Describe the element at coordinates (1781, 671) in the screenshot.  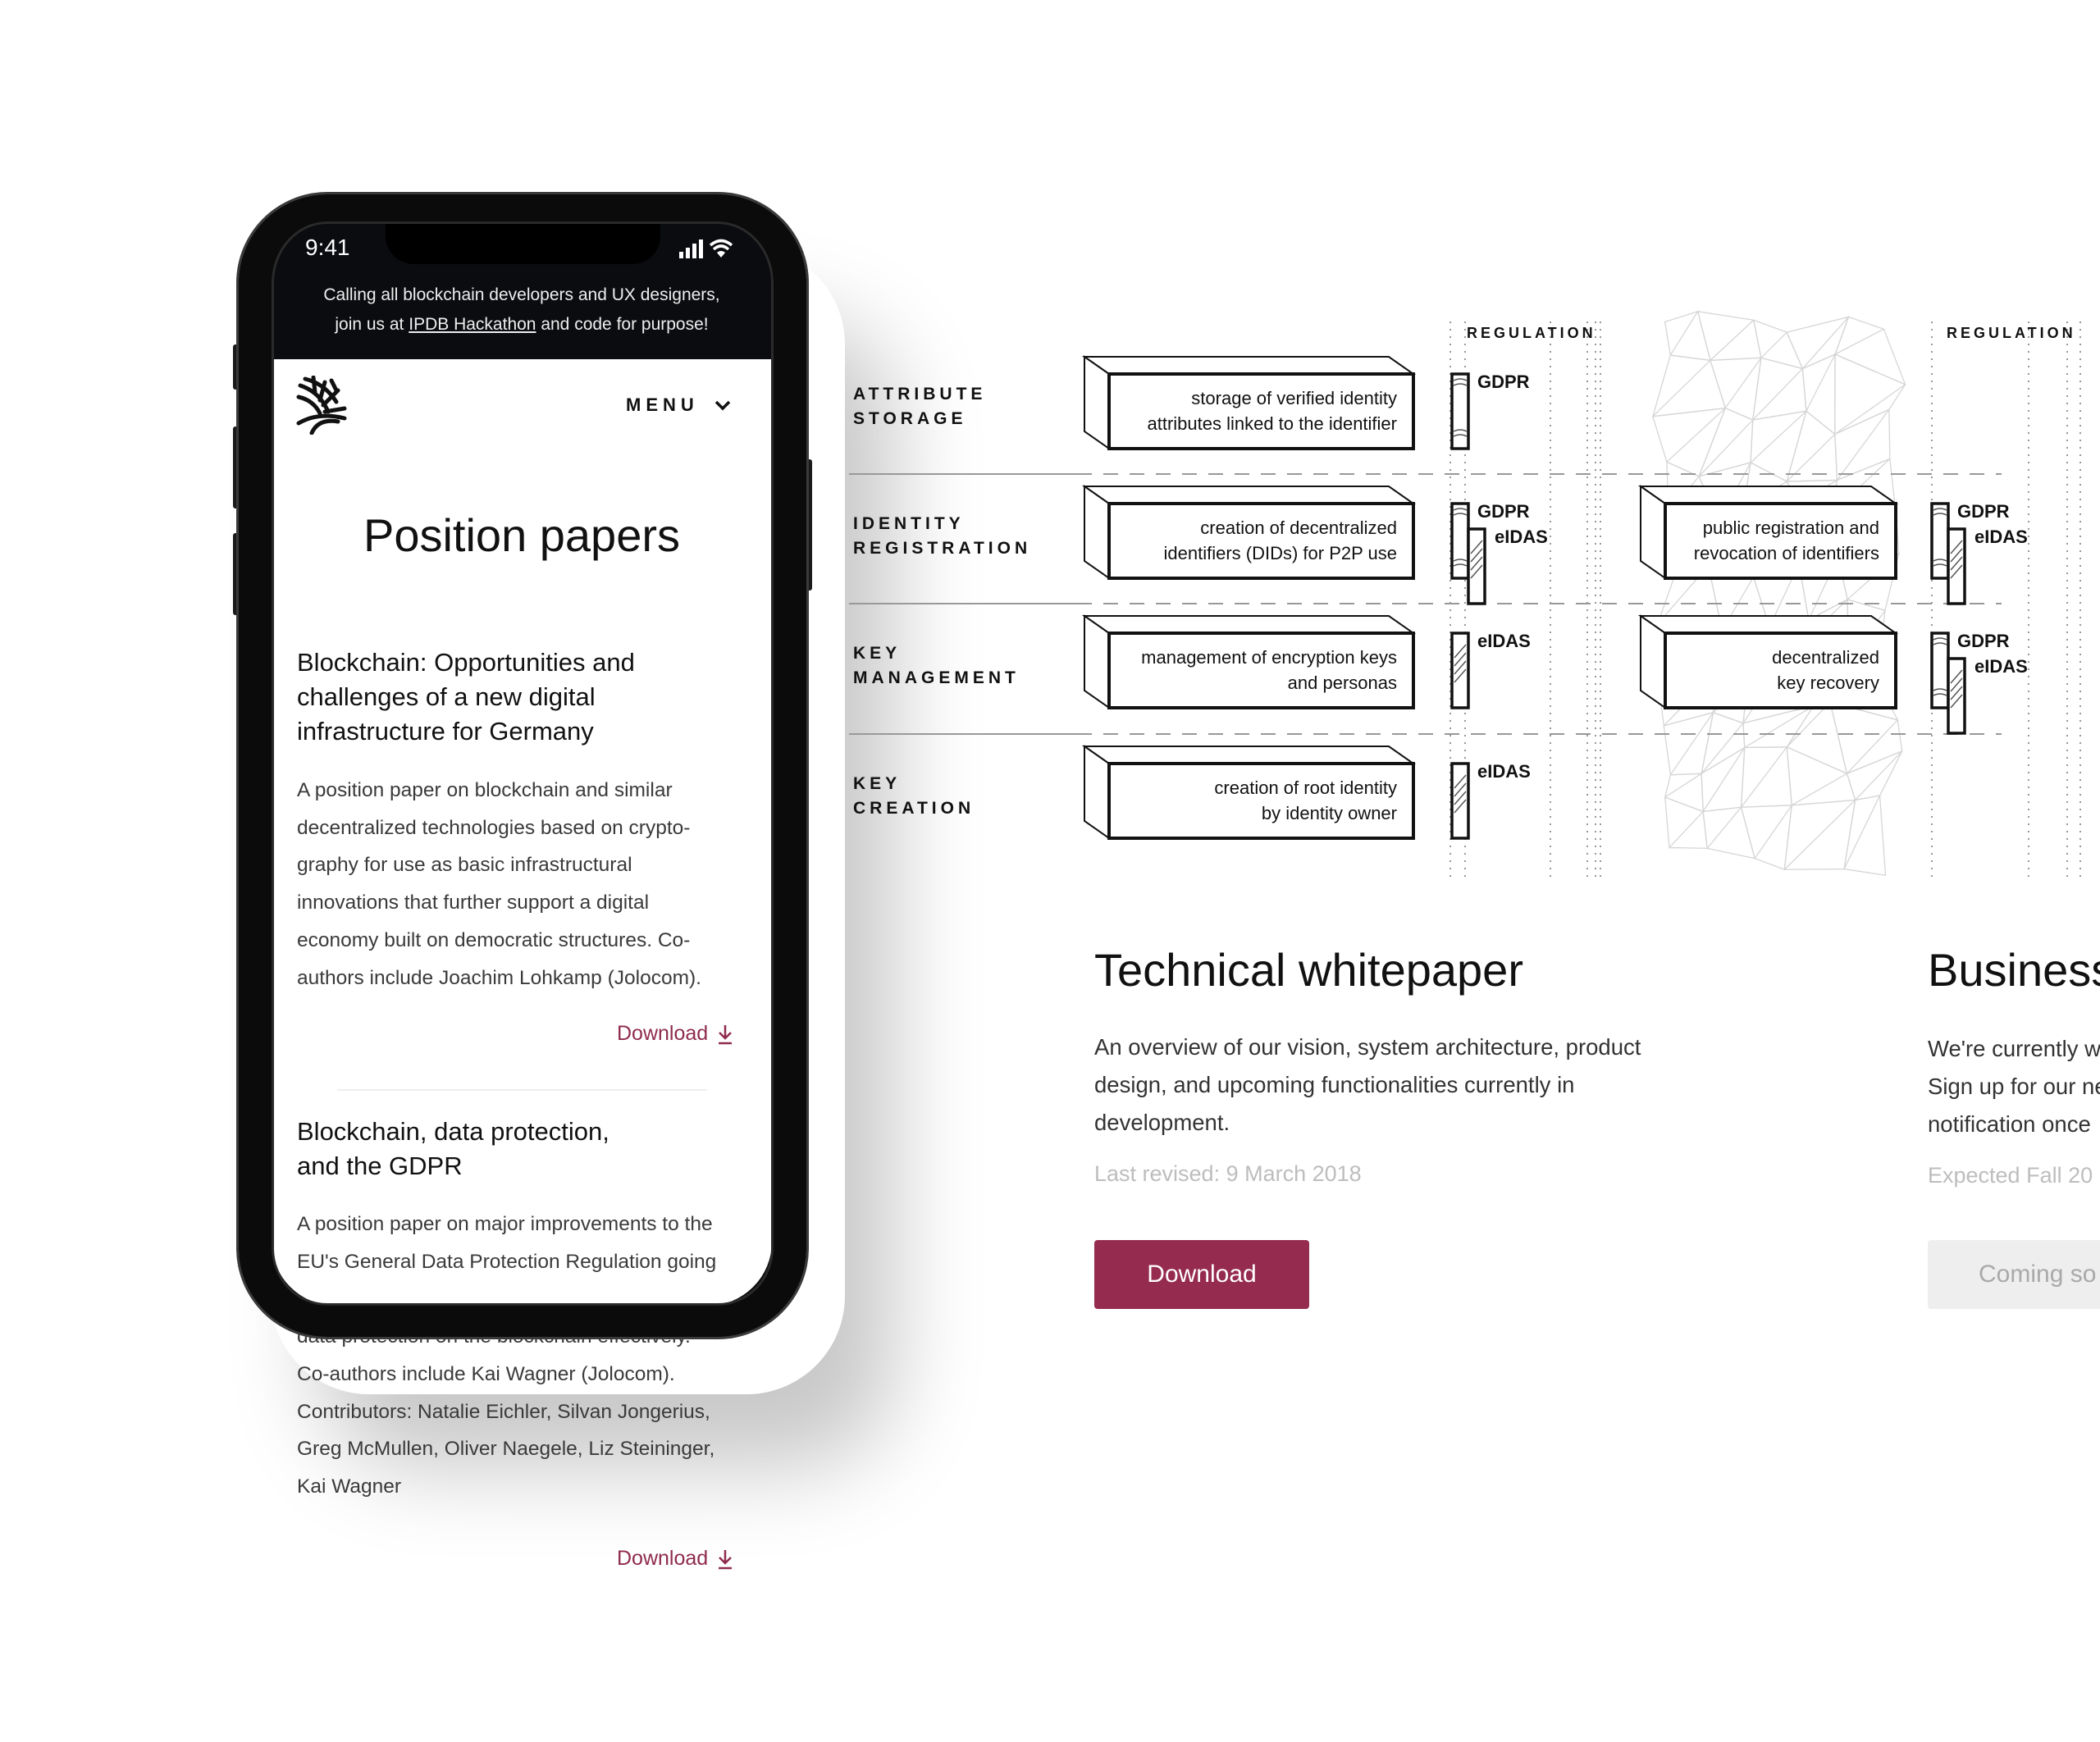
I see `component-box-text: decentralized key recovery` at that location.